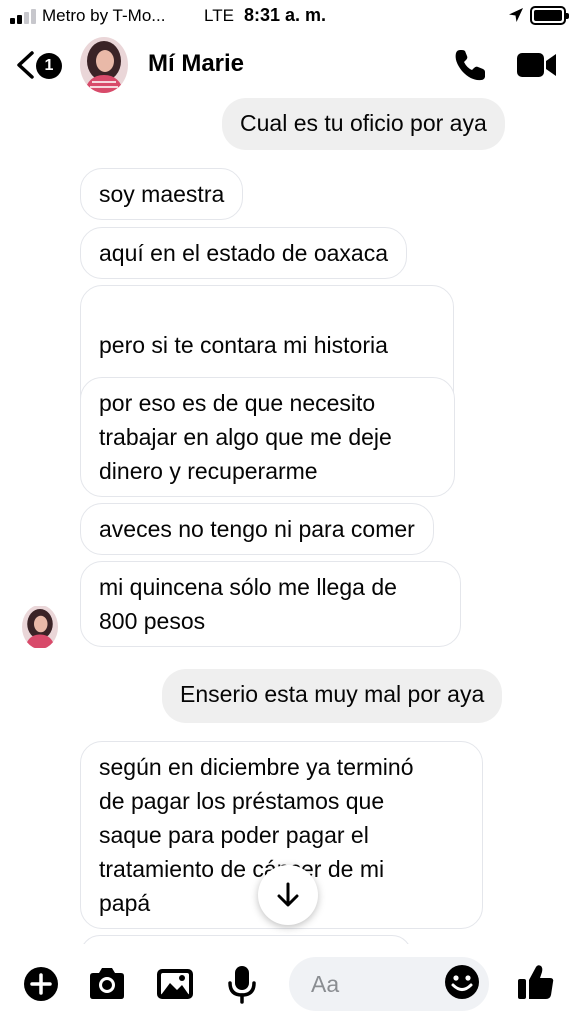  I want to click on arrow-down-icon, so click(288, 894).